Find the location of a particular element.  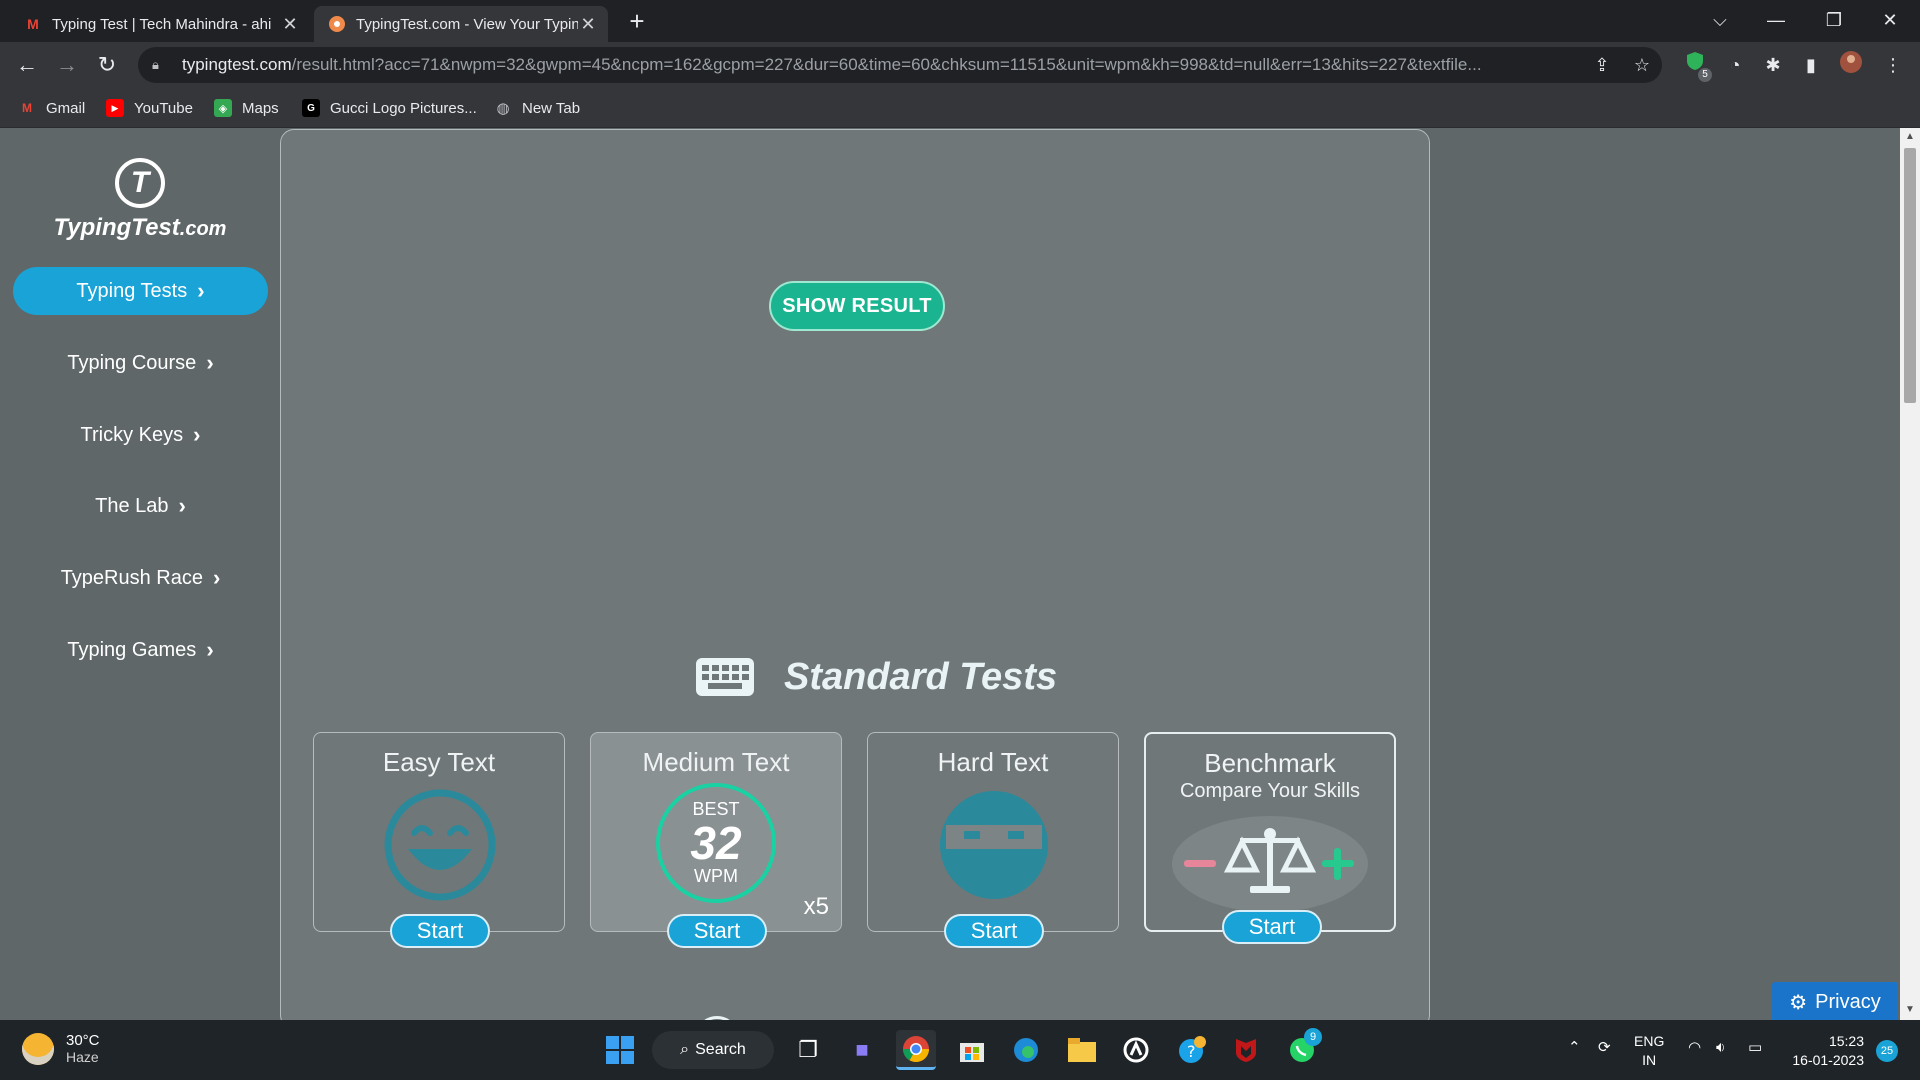

side-panel-icon: ▮ is located at coordinates (1811, 65).